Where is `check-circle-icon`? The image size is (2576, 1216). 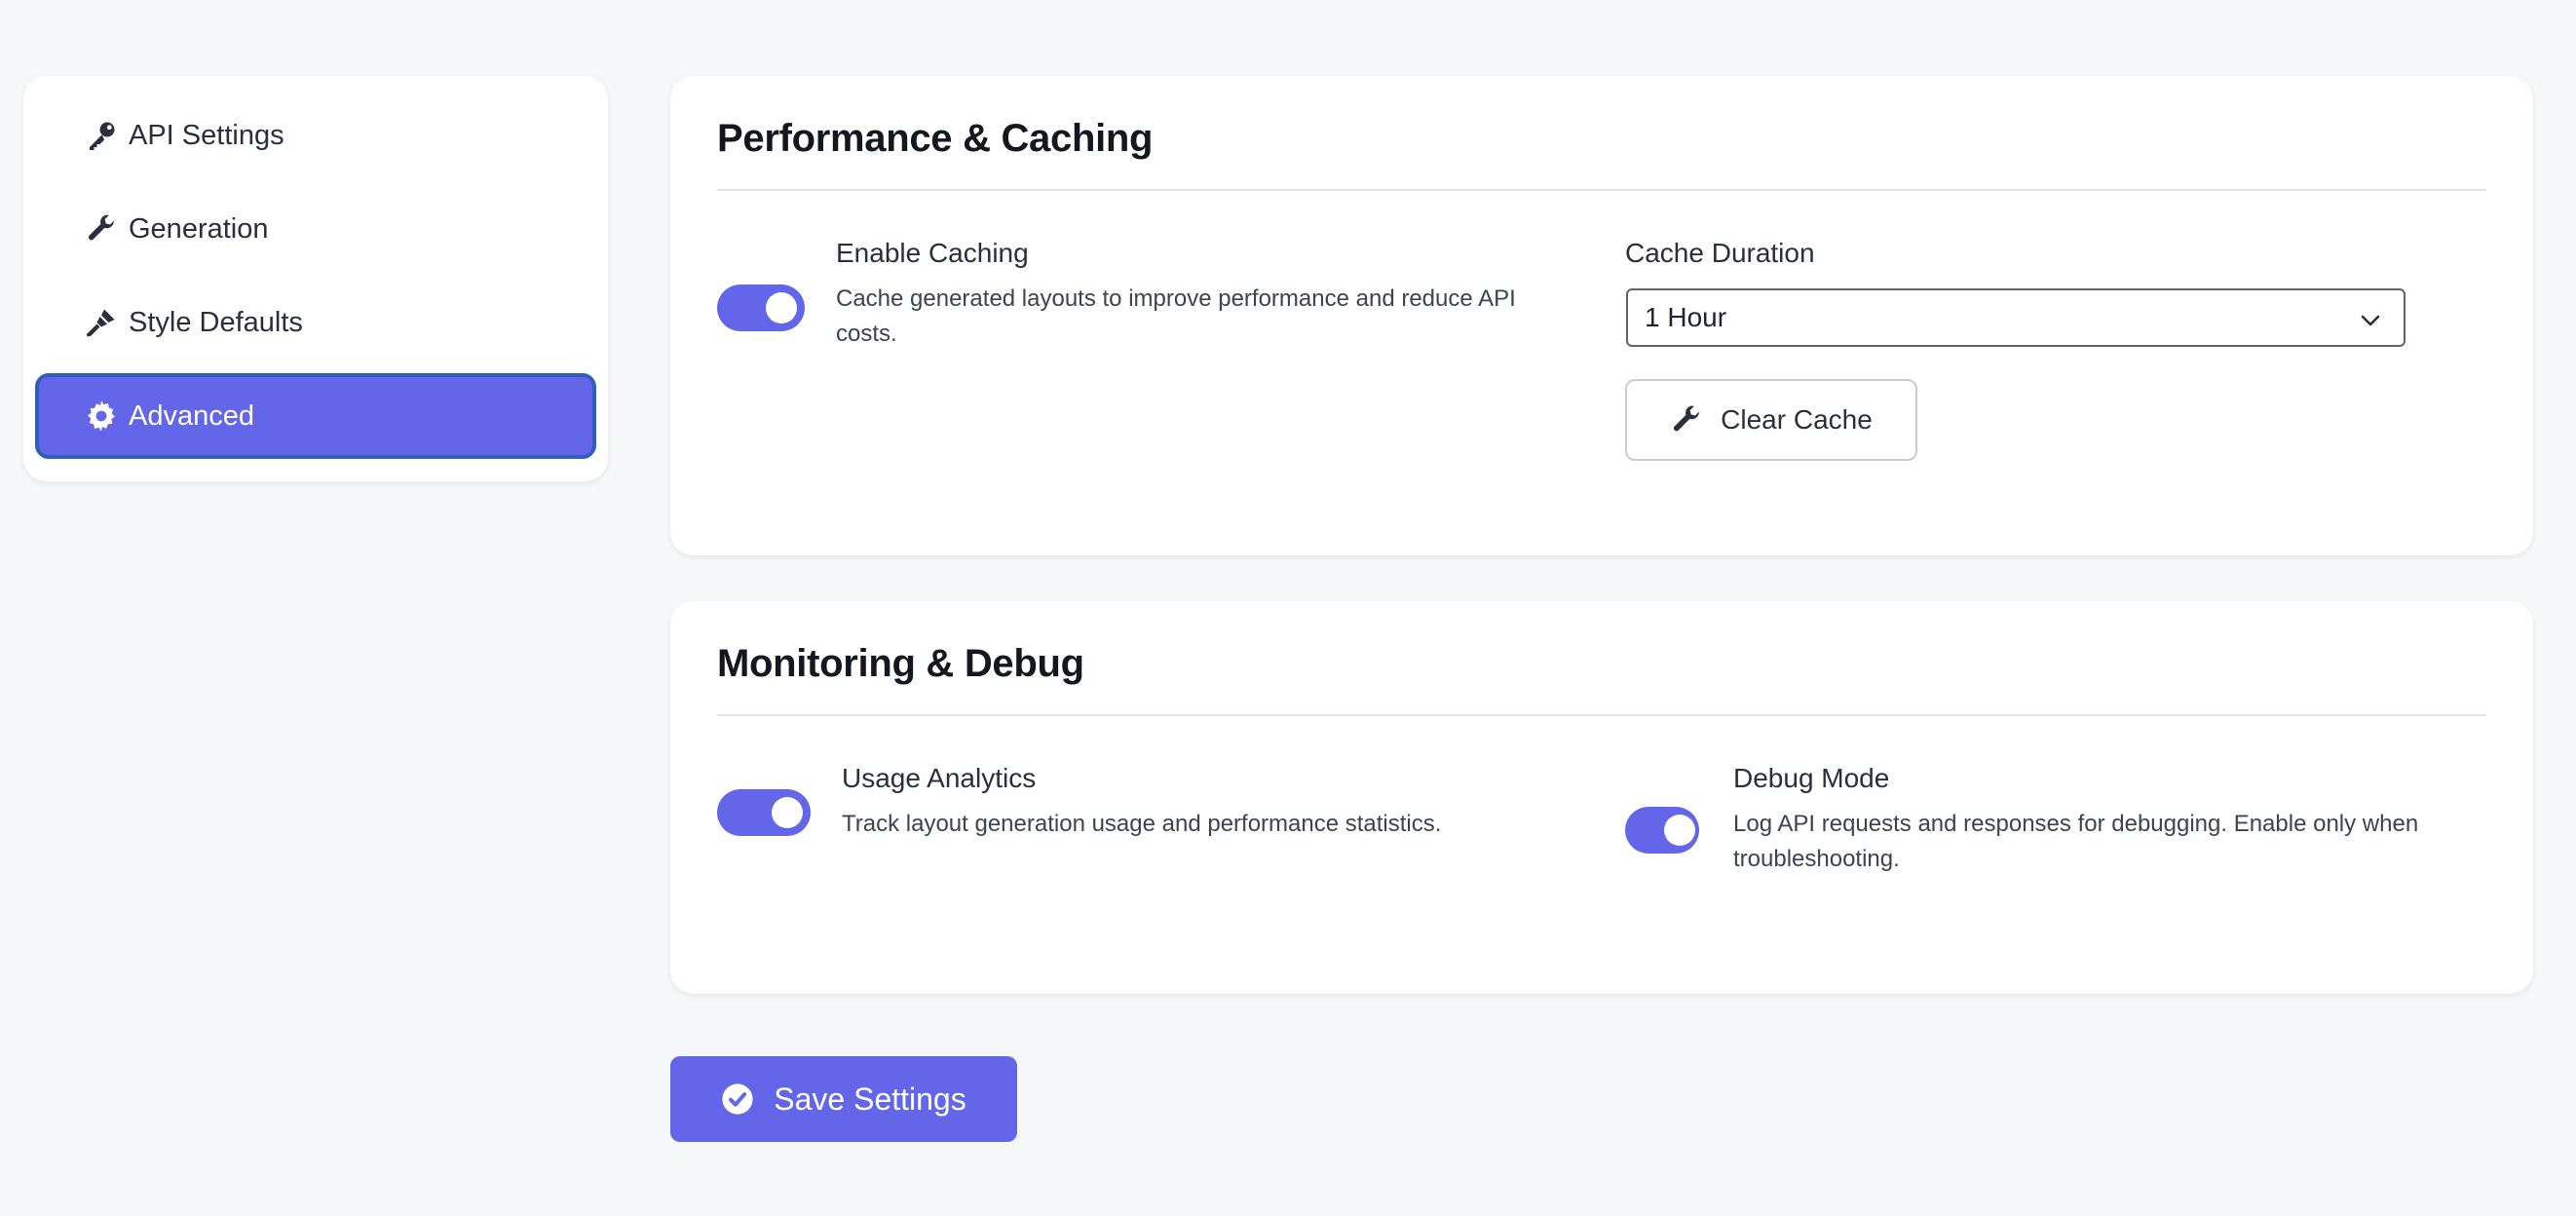 check-circle-icon is located at coordinates (737, 1099).